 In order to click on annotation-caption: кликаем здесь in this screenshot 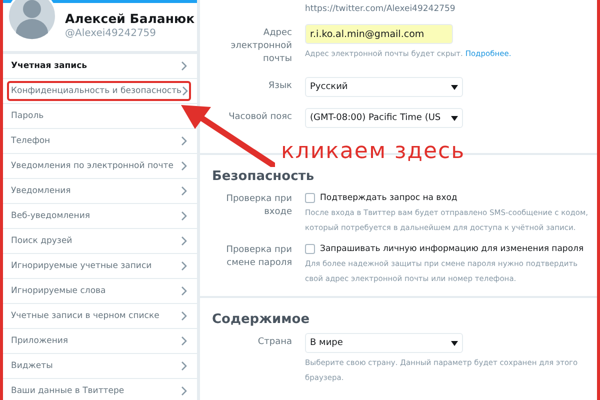, I will do `click(373, 151)`.